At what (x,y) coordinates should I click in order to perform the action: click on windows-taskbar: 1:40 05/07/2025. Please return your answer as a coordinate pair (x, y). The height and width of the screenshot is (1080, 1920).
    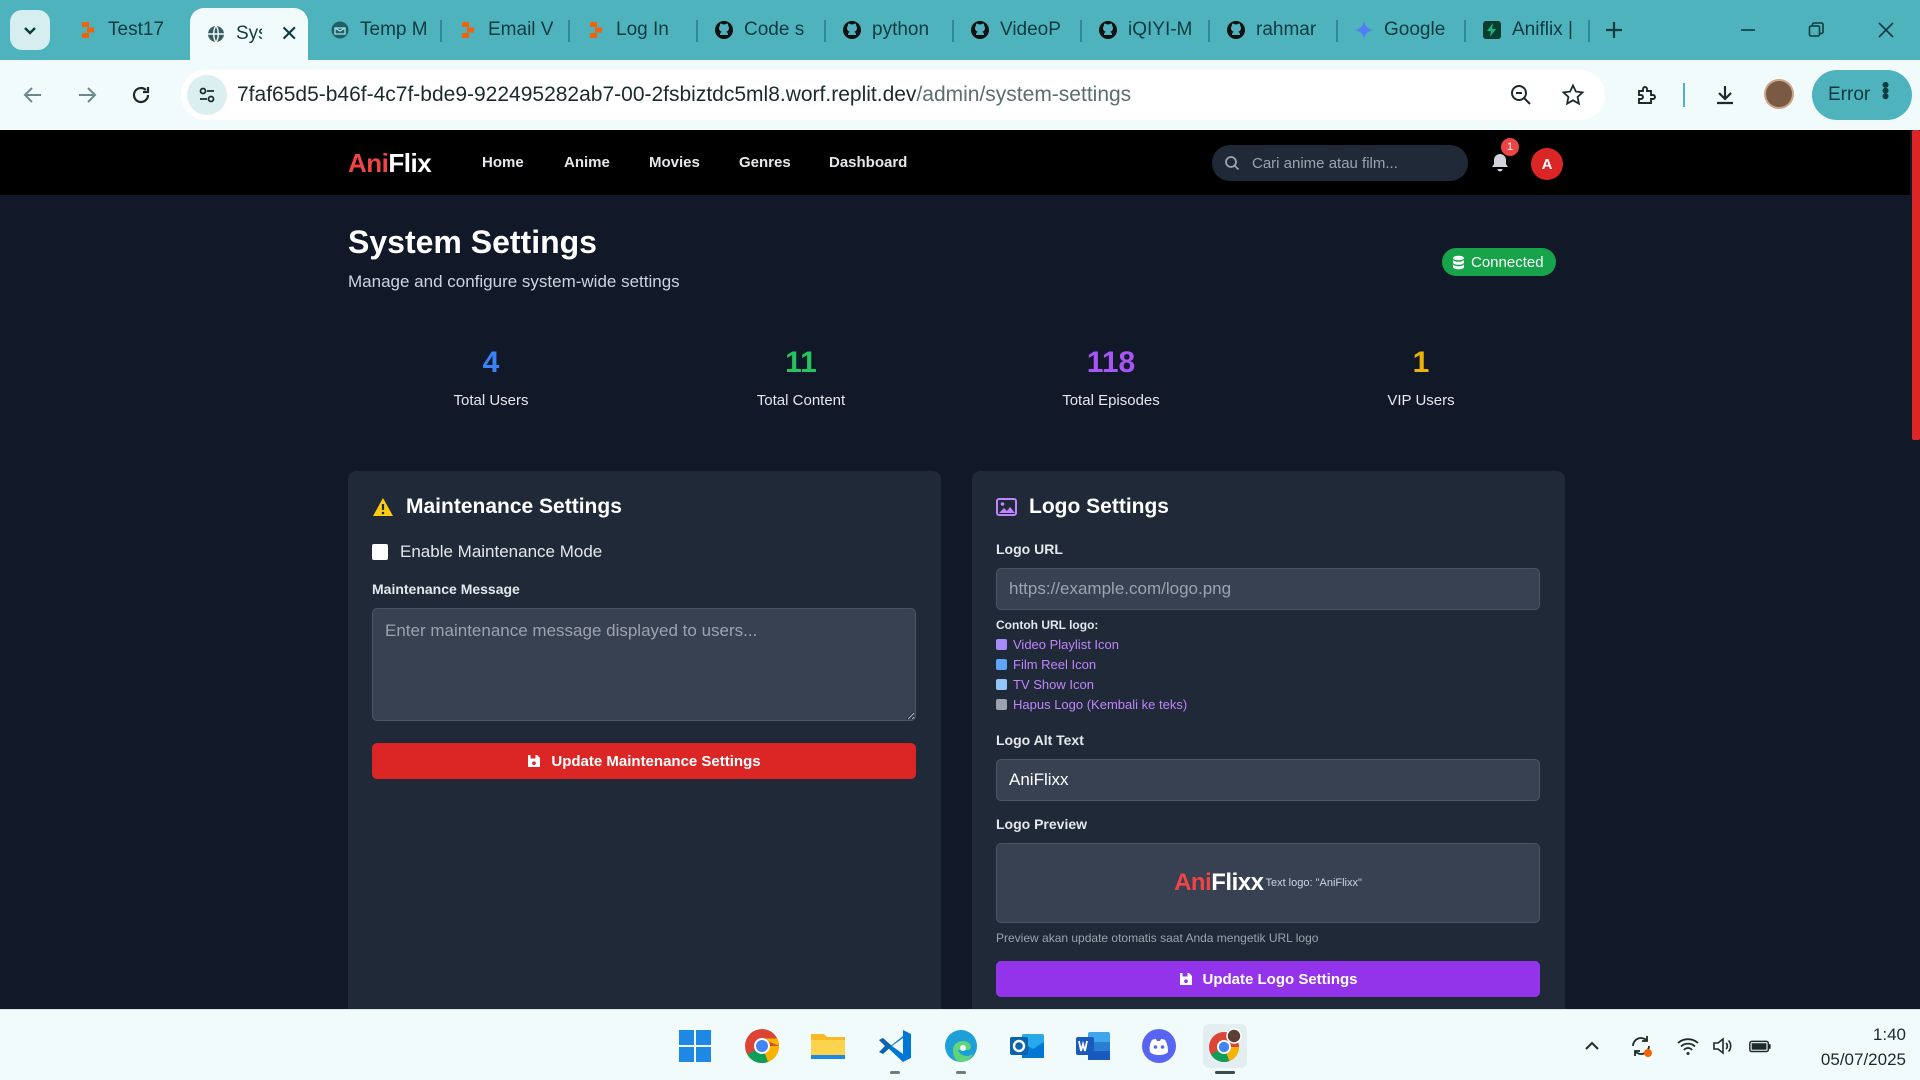
    Looking at the image, I should click on (960, 1044).